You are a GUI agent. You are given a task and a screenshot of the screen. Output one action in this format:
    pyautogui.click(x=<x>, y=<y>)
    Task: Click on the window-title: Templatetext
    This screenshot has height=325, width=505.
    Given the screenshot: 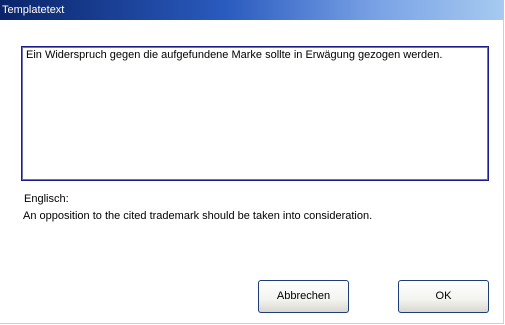 What is the action you would take?
    pyautogui.click(x=33, y=10)
    